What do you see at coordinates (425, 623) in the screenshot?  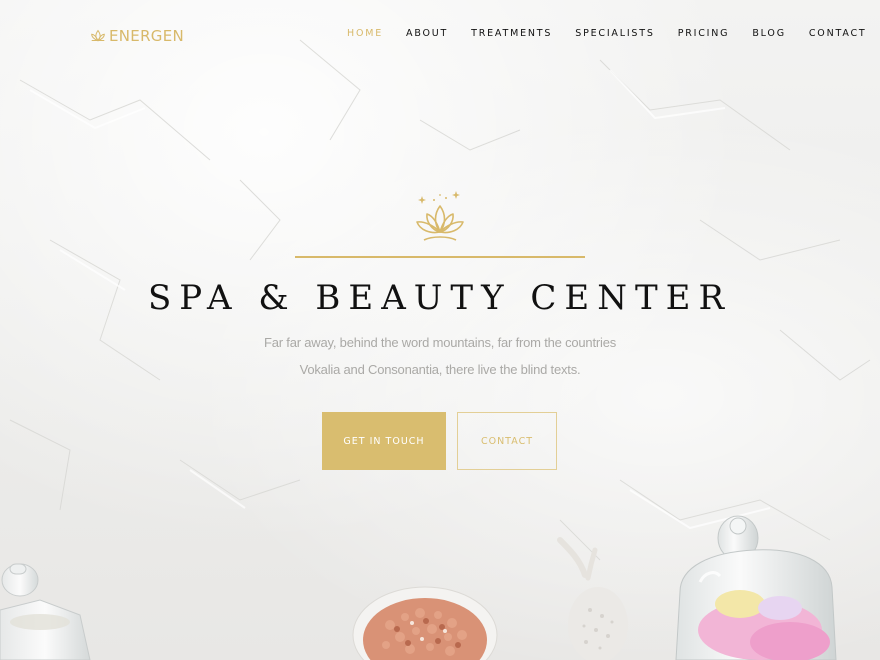 I see `salt-bowl-image` at bounding box center [425, 623].